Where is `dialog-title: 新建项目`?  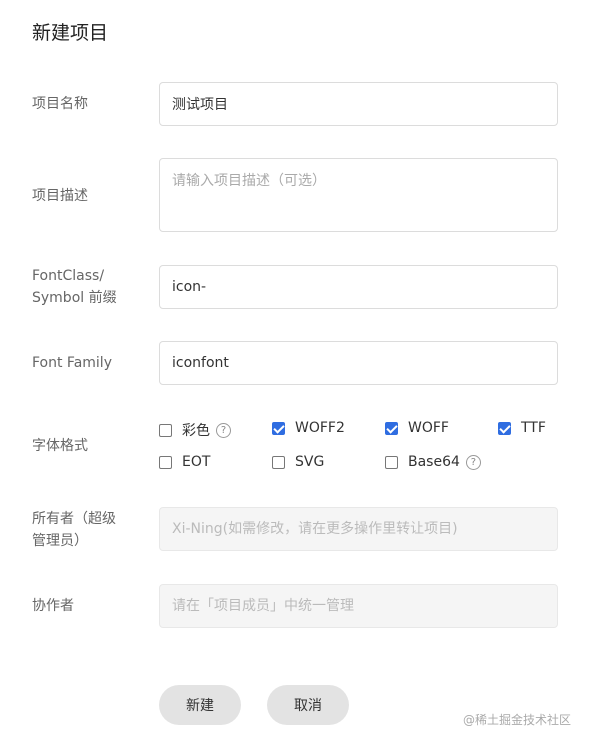
dialog-title: 新建项目 is located at coordinates (70, 33).